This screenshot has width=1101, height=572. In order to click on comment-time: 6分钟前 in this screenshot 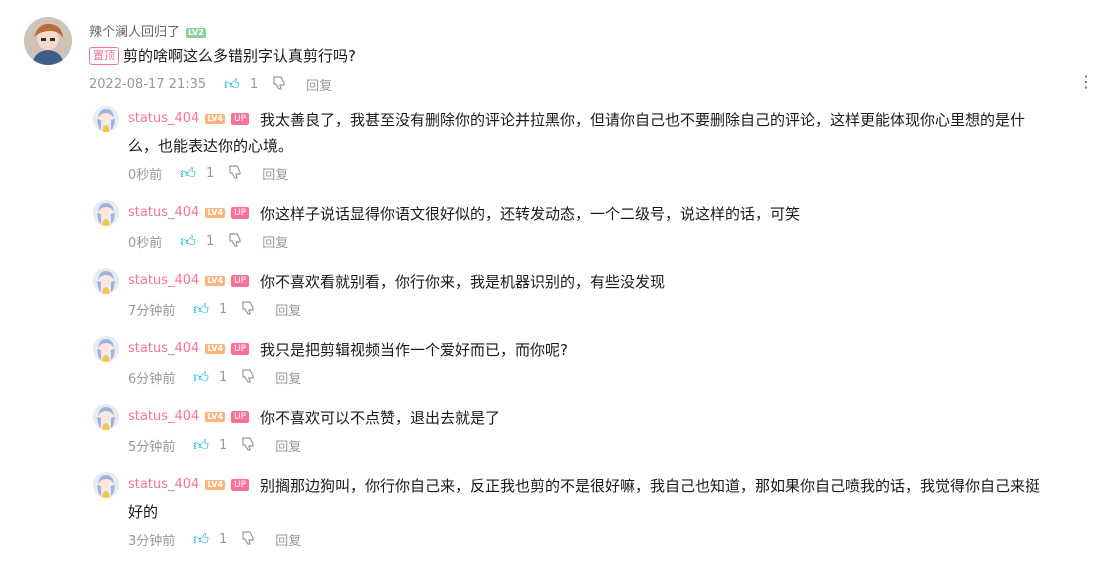, I will do `click(152, 379)`.